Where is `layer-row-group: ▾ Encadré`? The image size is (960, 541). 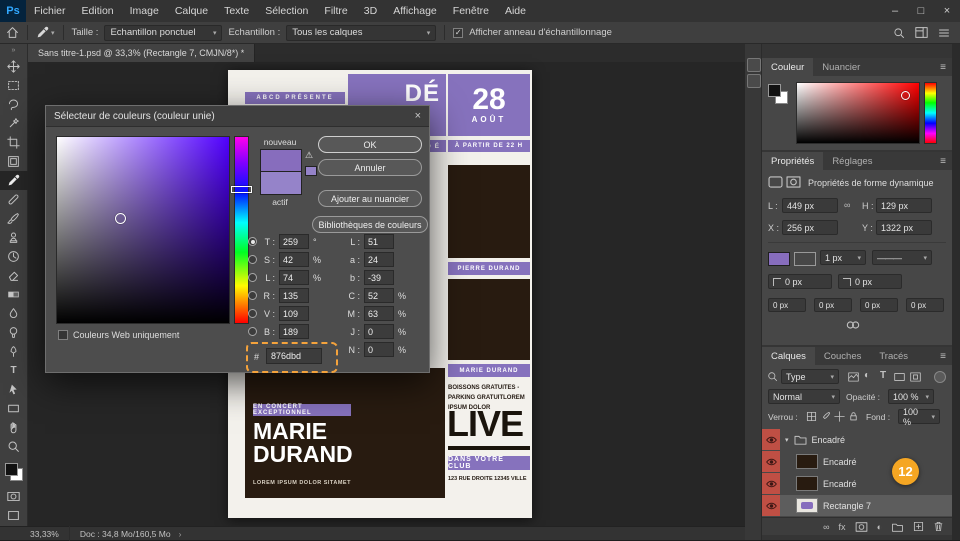 layer-row-group: ▾ Encadré is located at coordinates (857, 439).